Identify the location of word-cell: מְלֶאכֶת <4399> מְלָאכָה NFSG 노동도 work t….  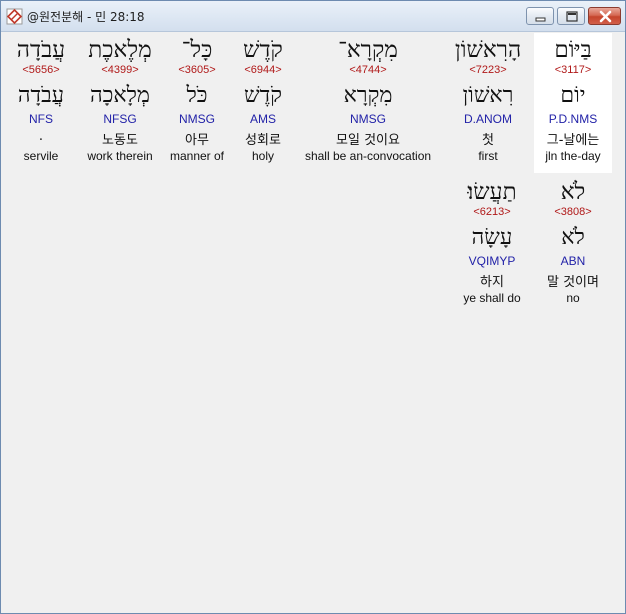
(120, 103).